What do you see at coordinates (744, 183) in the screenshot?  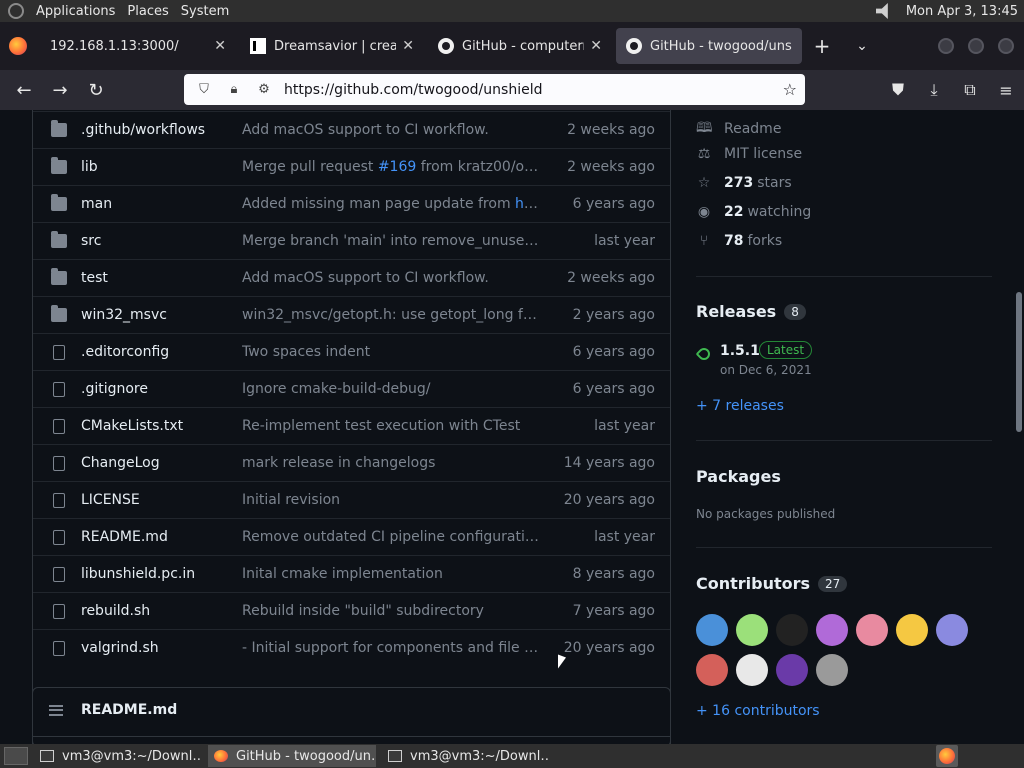 I see `stars-link: ☆ 273 stars` at bounding box center [744, 183].